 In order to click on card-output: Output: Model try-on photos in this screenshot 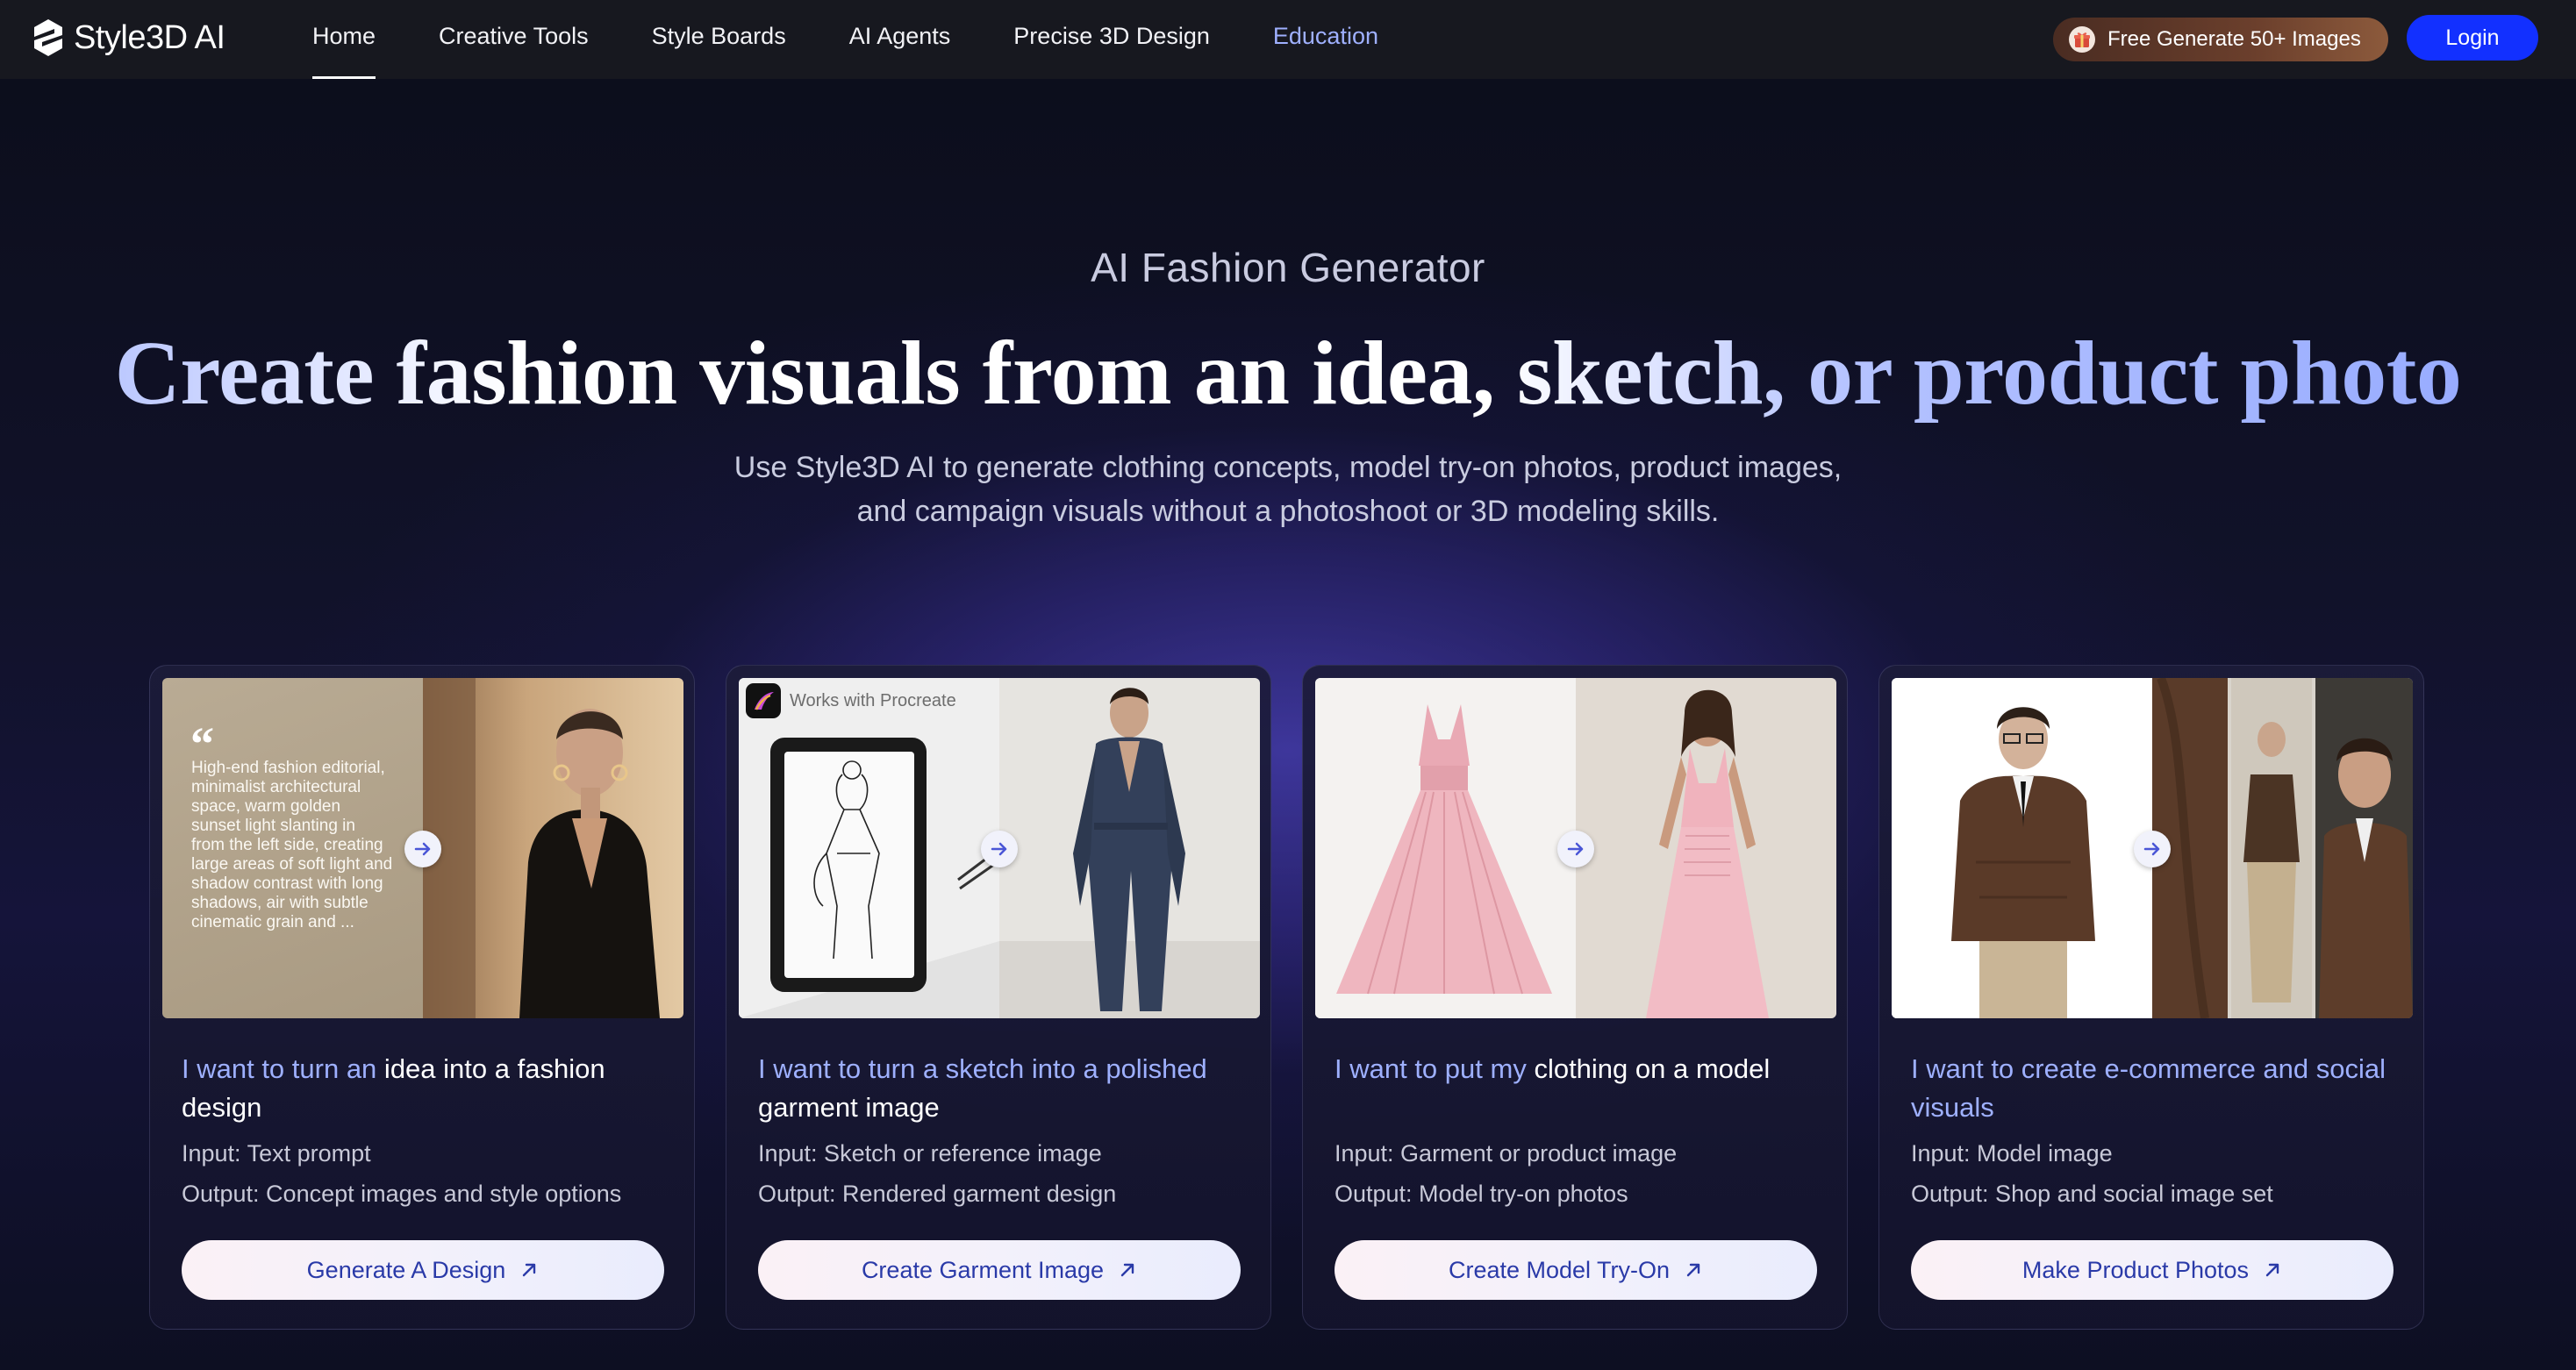, I will do `click(1481, 1194)`.